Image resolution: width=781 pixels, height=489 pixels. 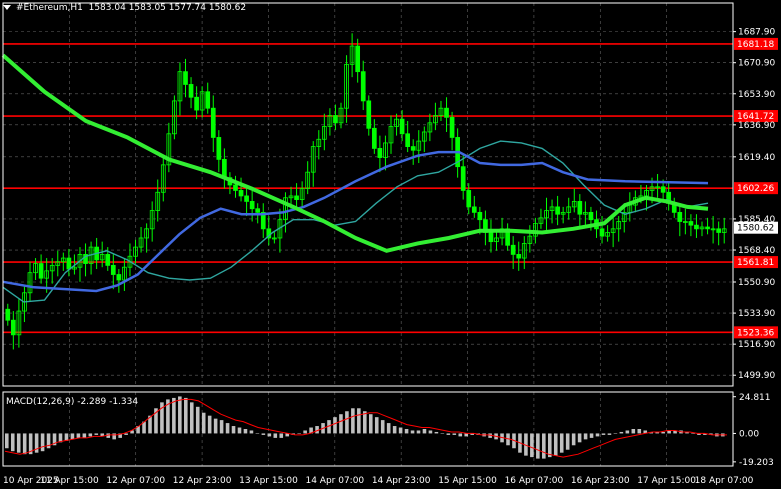 What do you see at coordinates (755, 229) in the screenshot?
I see `current-price-label: 1580.62` at bounding box center [755, 229].